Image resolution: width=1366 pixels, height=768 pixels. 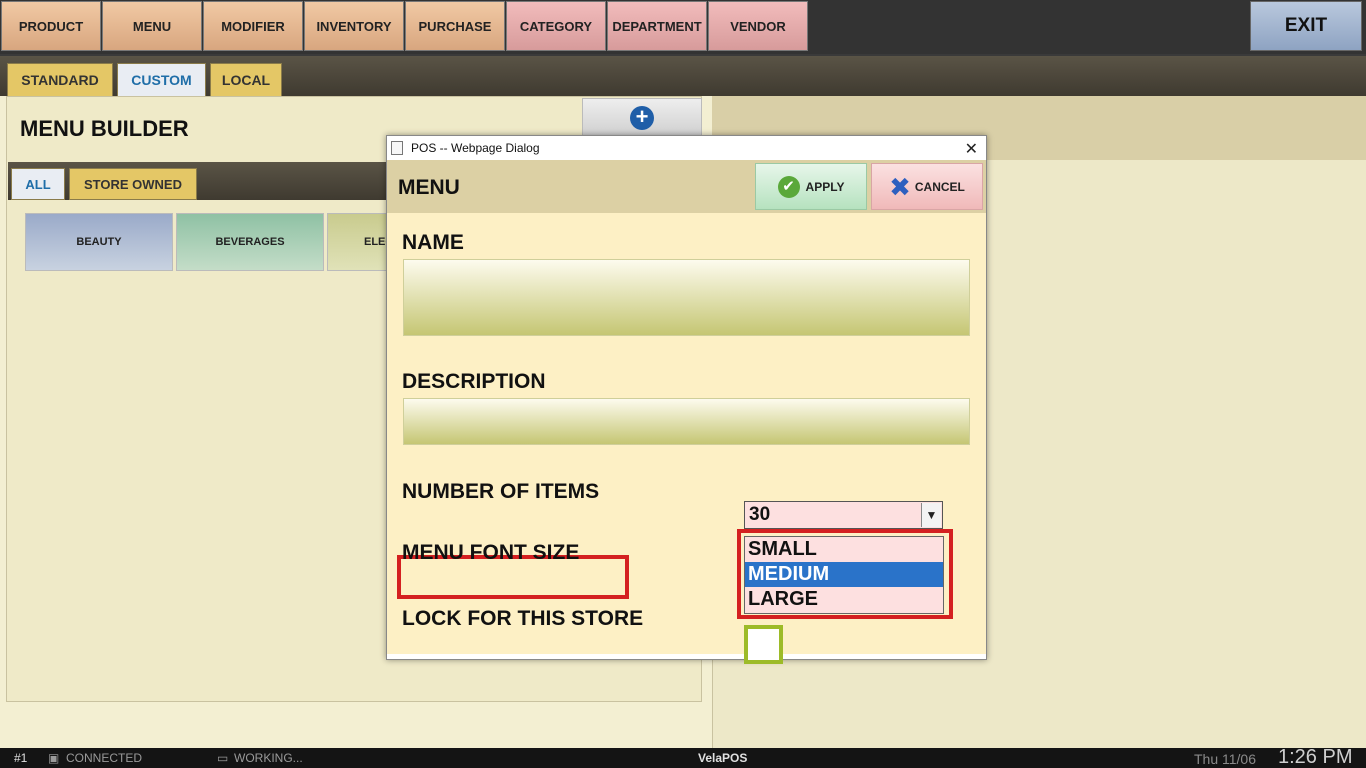 I want to click on lock-for-store-checkbox, so click(x=763, y=644).